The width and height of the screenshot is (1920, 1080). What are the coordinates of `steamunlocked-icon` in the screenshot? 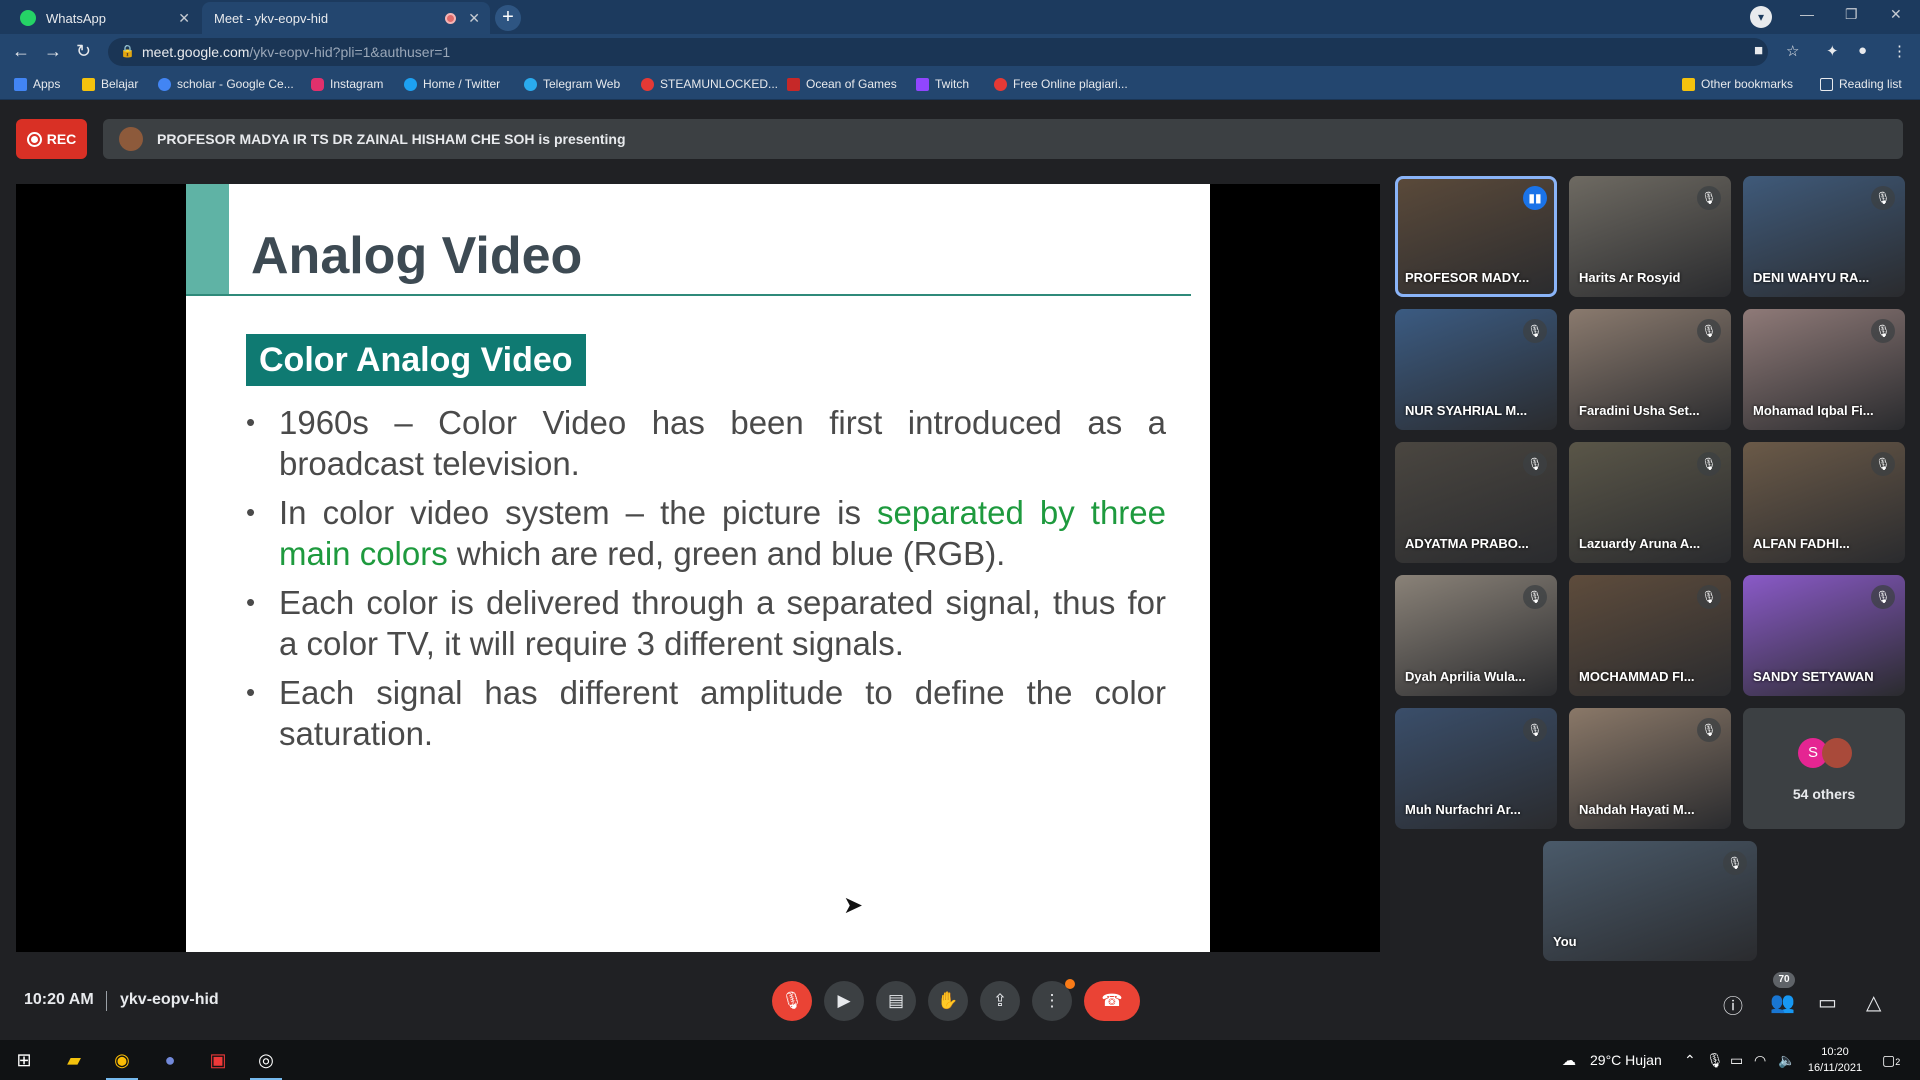 It's located at (647, 84).